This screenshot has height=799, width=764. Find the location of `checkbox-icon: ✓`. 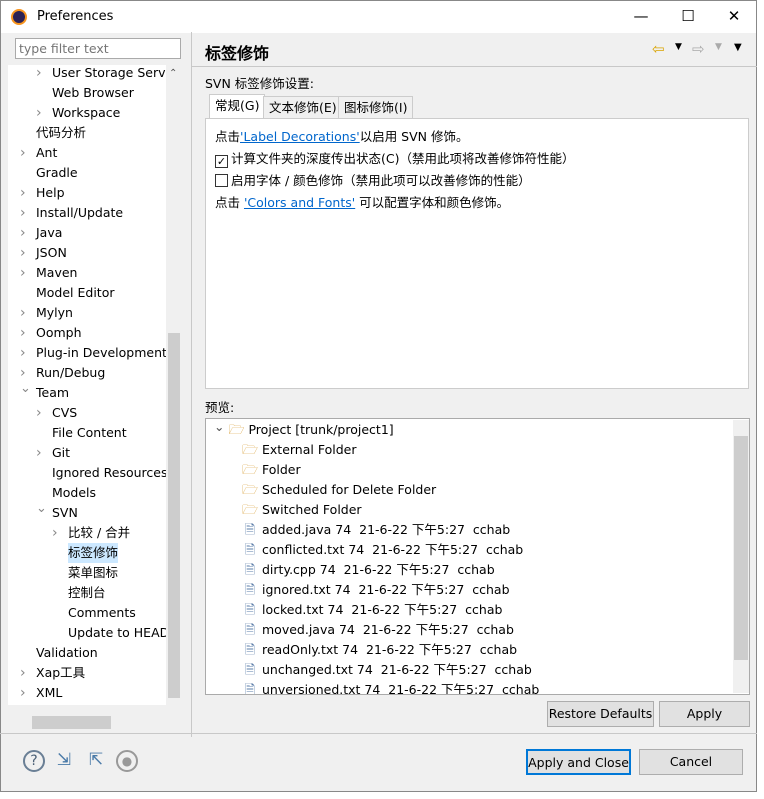

checkbox-icon: ✓ is located at coordinates (221, 161).